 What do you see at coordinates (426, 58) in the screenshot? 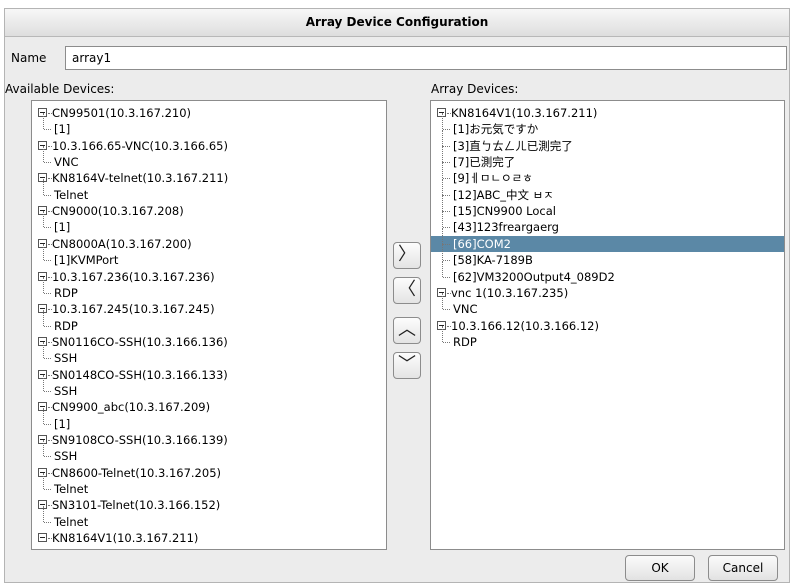
I see `name-input` at bounding box center [426, 58].